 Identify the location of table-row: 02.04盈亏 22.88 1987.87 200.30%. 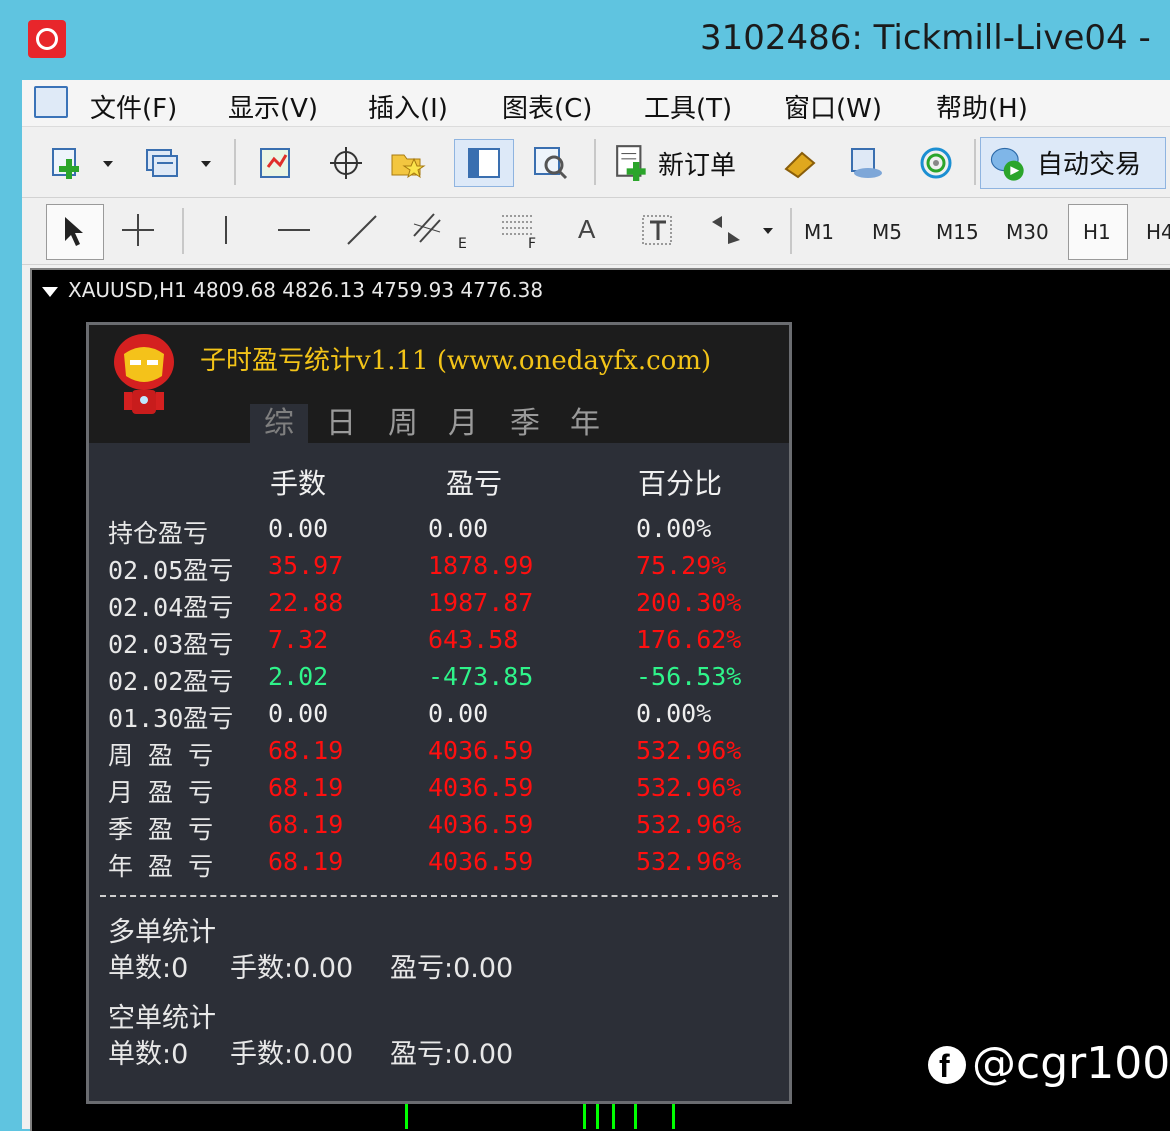
(438, 606).